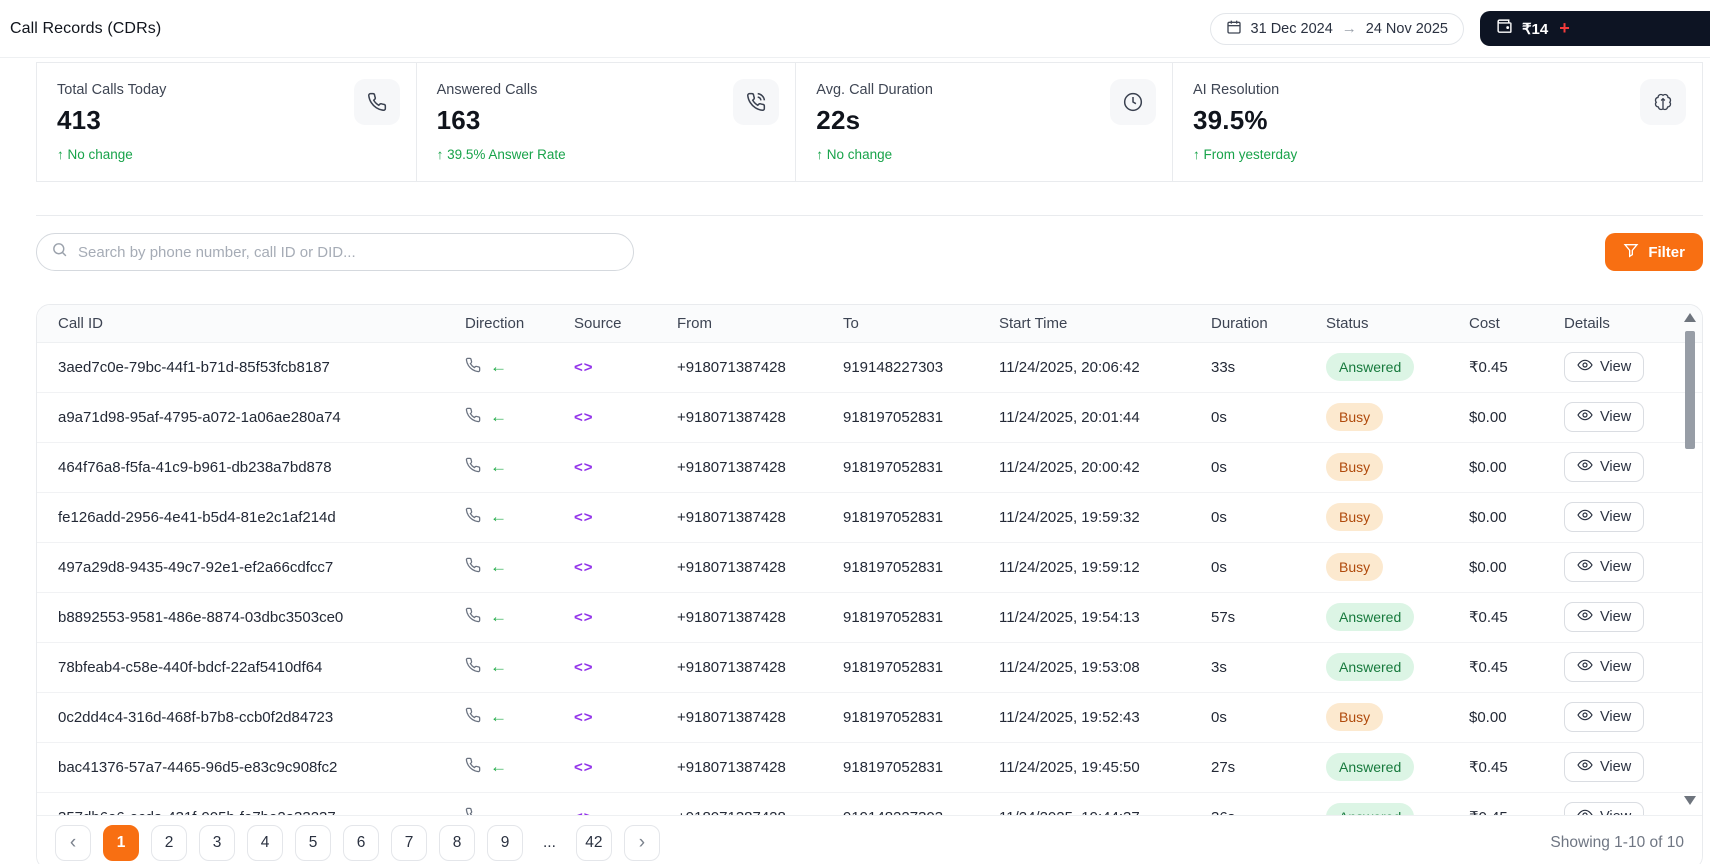  Describe the element at coordinates (874, 90) in the screenshot. I see `stat-label: Avg. Call Duration` at that location.